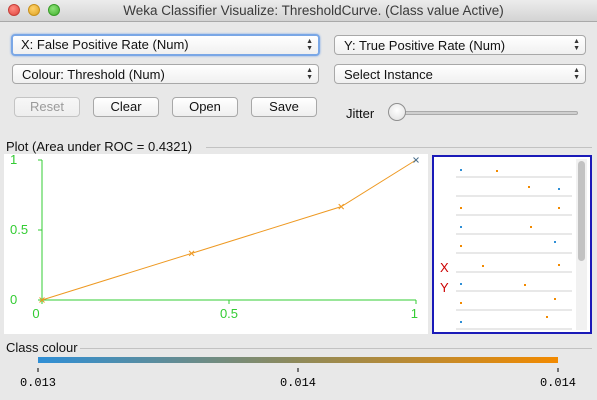 This screenshot has height=400, width=597. I want to click on class-colour-panel: 0.013 0.014 0.014, so click(298, 374).